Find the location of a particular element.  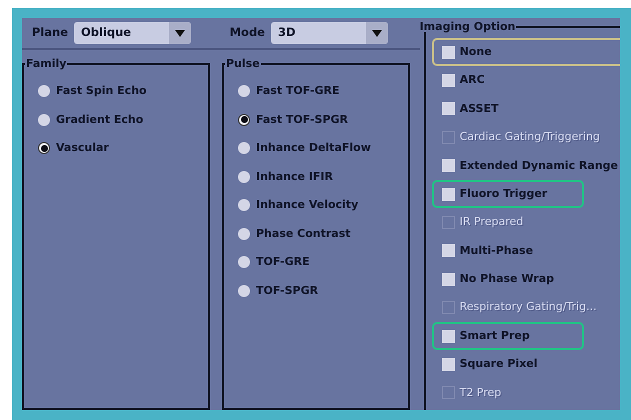

option-label: Cardiac Gating/Triggering is located at coordinates (530, 137).